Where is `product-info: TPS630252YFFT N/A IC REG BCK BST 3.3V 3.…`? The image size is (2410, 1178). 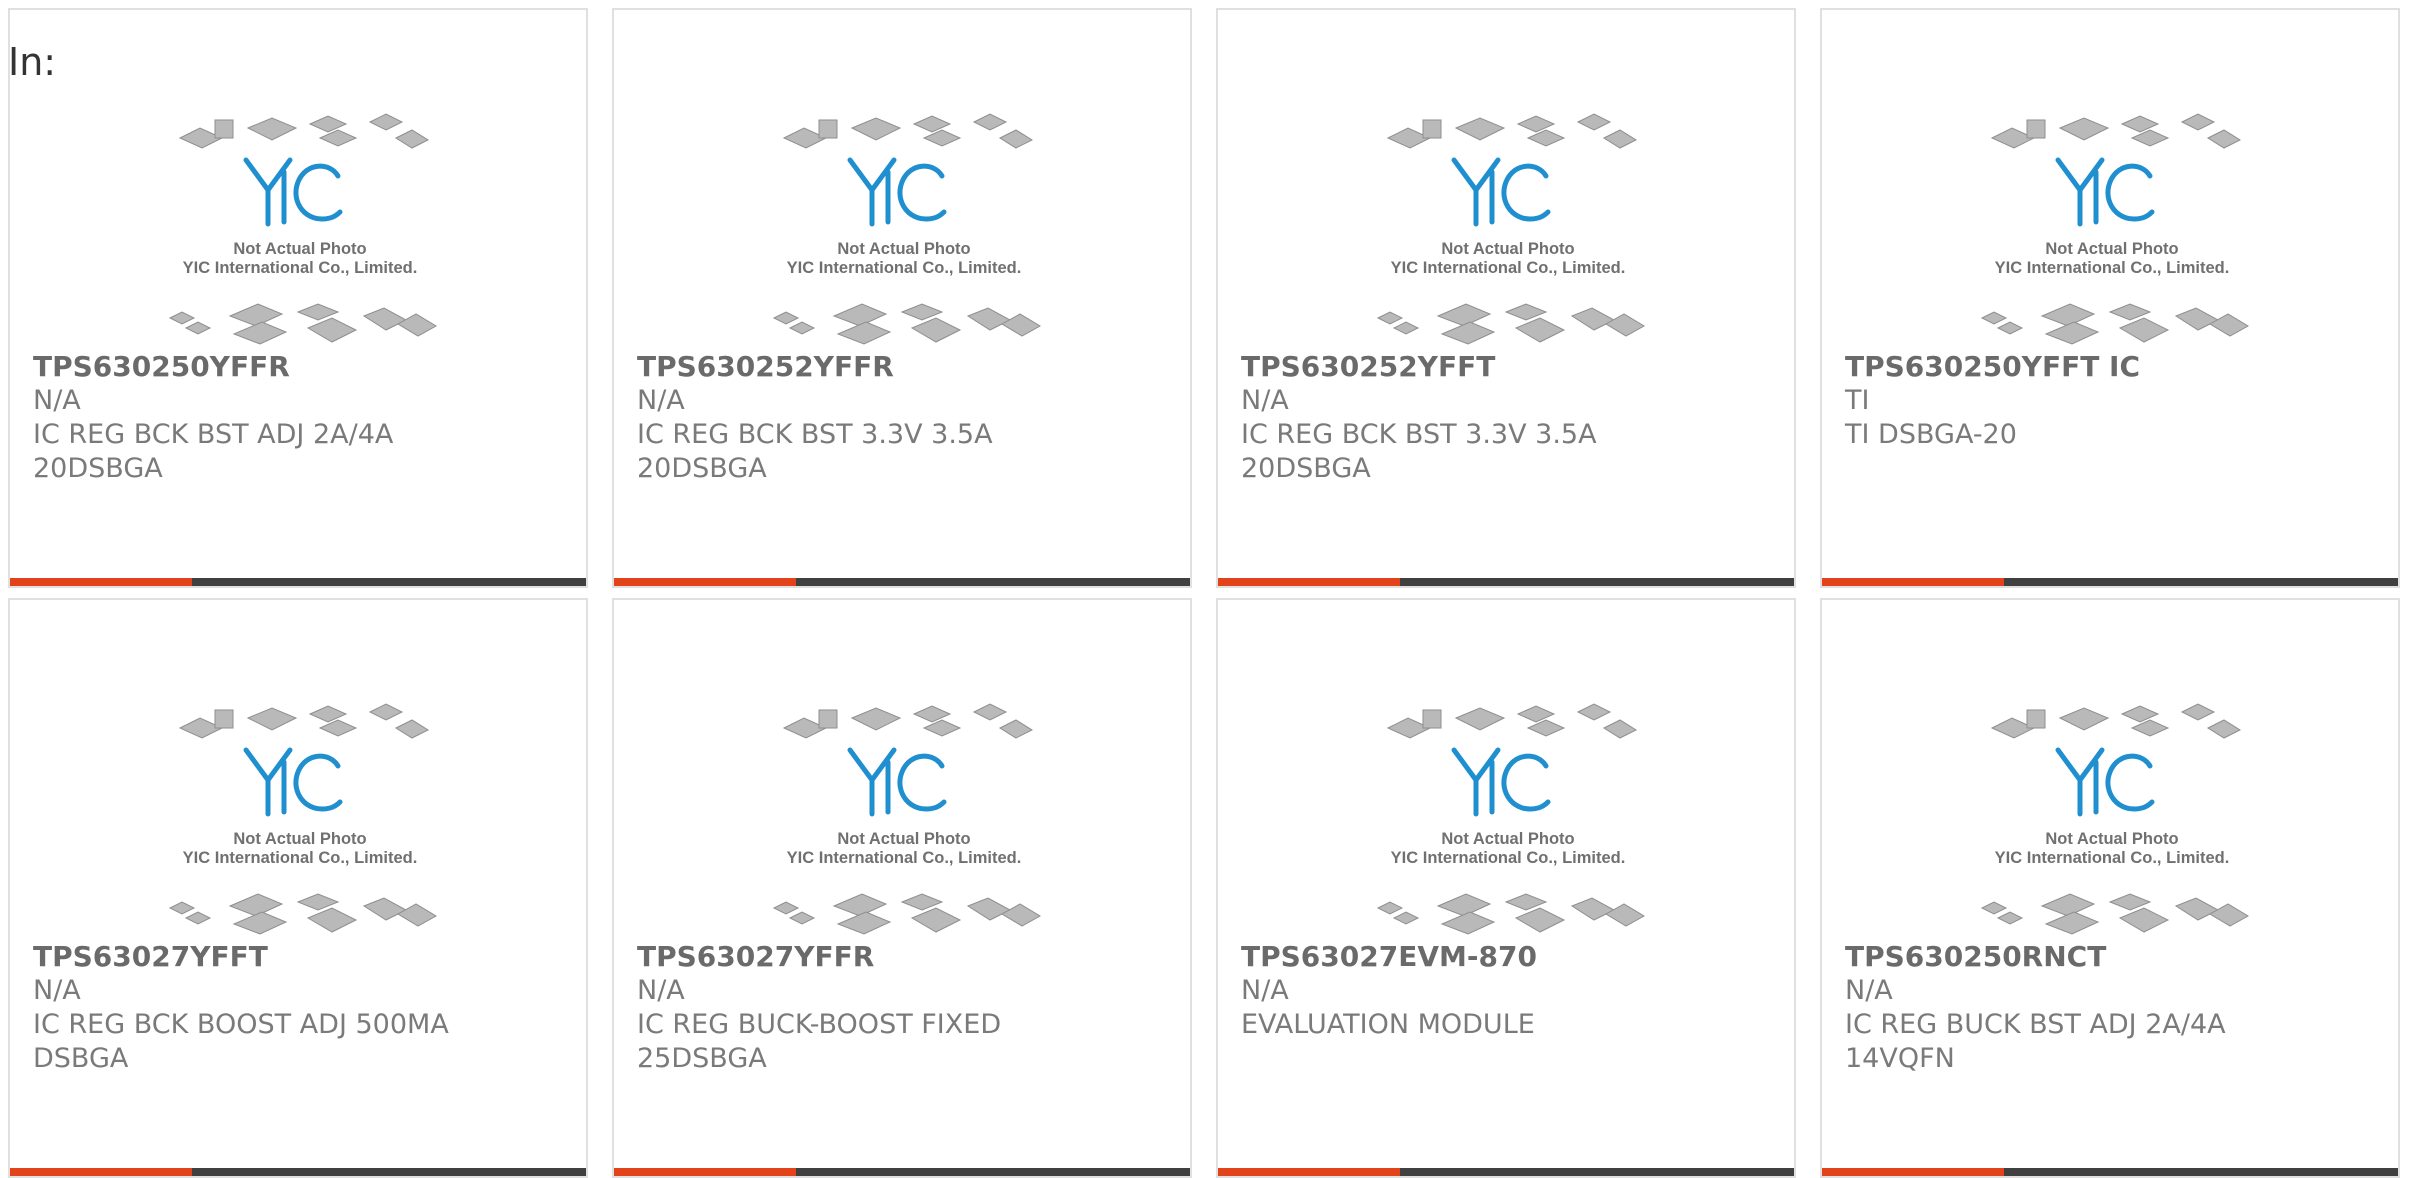 product-info: TPS630252YFFT N/A IC REG BCK BST 3.3V 3.… is located at coordinates (1508, 418).